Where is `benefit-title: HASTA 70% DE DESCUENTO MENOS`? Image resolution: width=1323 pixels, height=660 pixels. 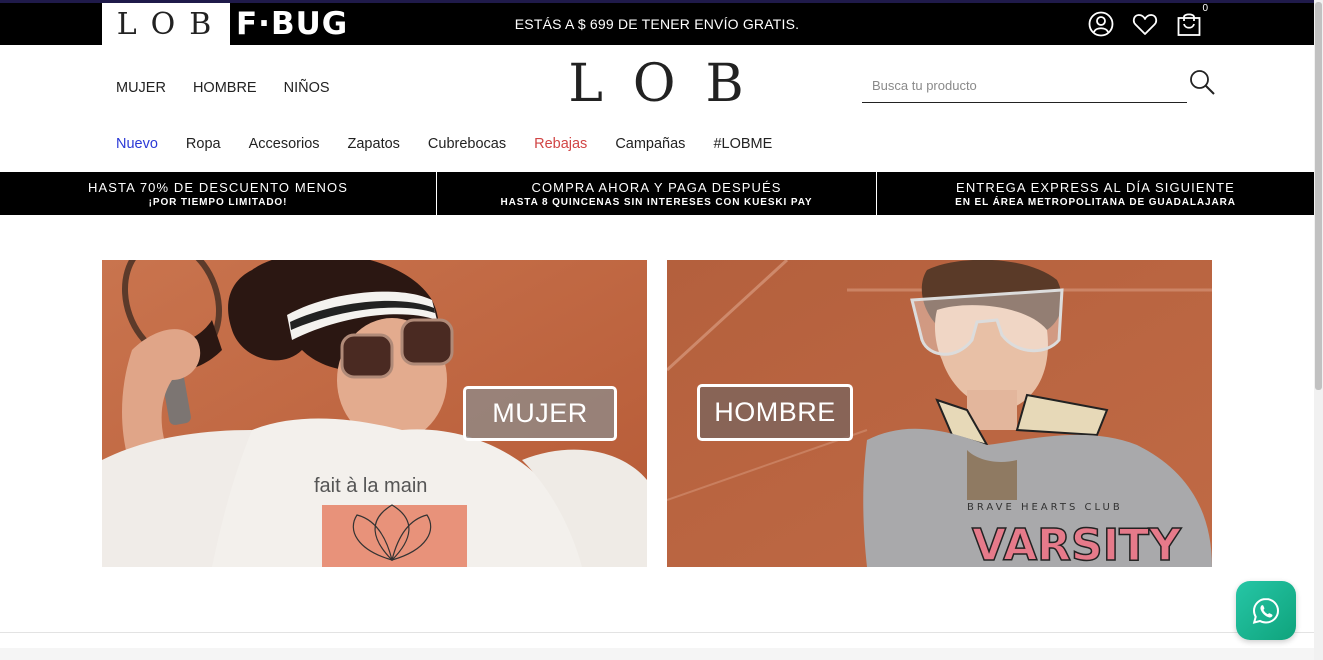 benefit-title: HASTA 70% DE DESCUENTO MENOS is located at coordinates (218, 187).